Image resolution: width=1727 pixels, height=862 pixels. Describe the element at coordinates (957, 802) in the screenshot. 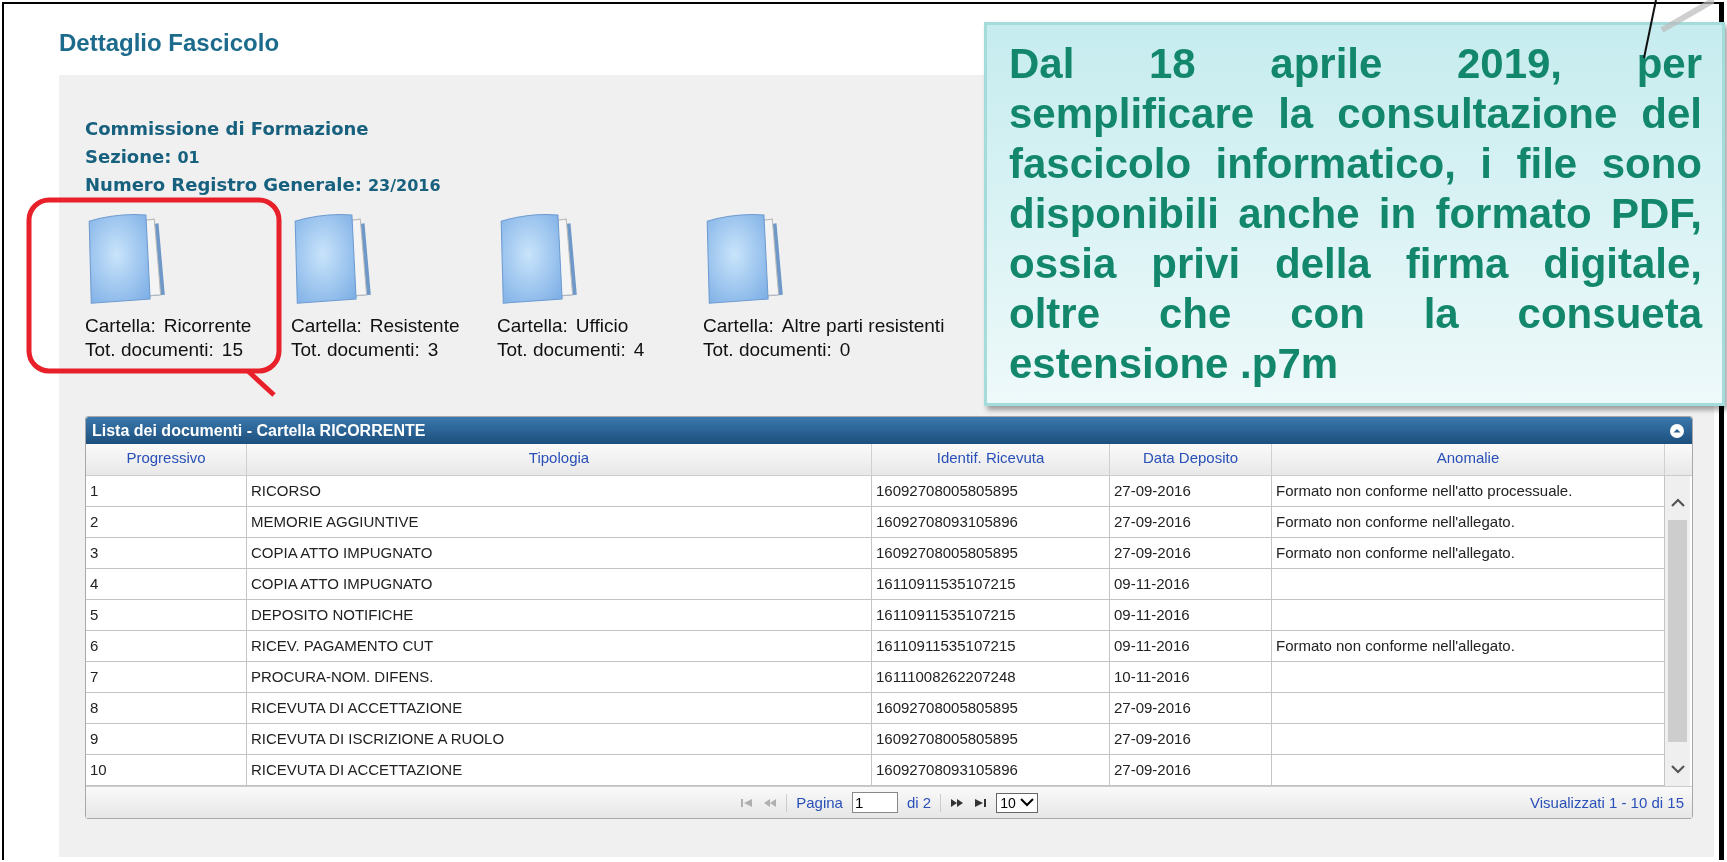

I see `next-page-icon` at that location.